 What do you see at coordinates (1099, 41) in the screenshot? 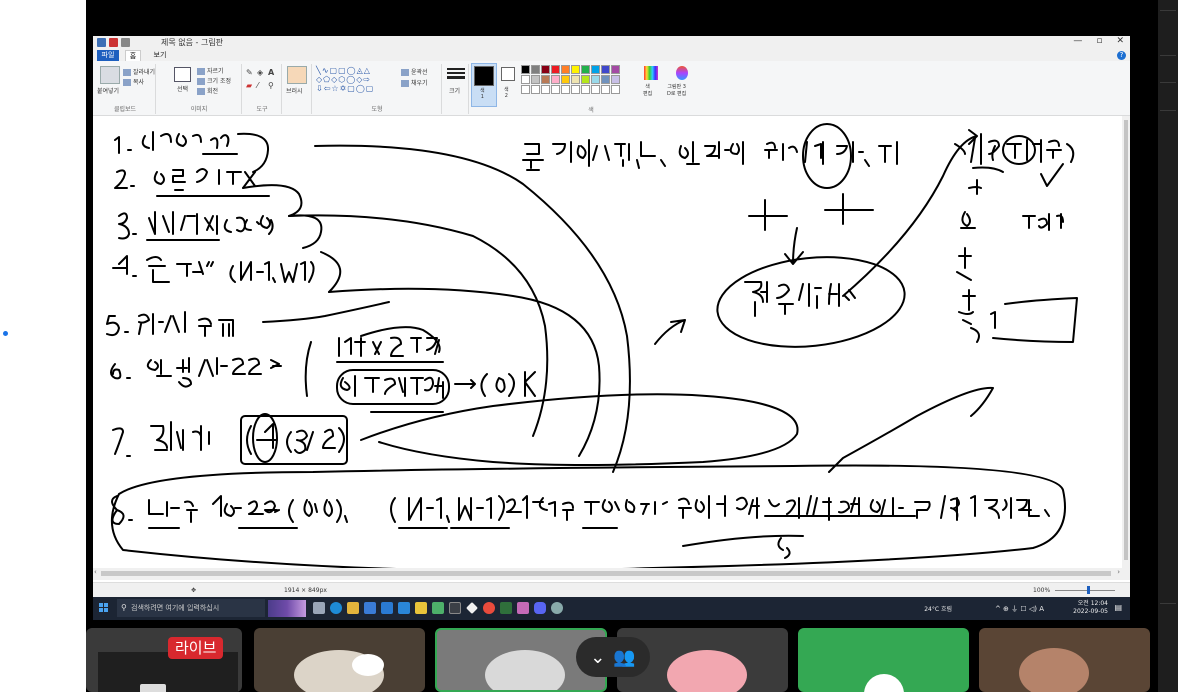
I see `maximize-button: ▫` at bounding box center [1099, 41].